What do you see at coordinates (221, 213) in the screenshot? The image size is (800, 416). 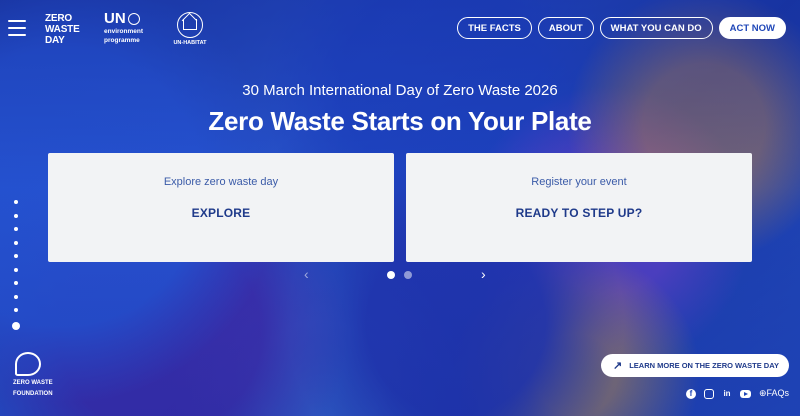 I see `explore-link: EXPLORE` at bounding box center [221, 213].